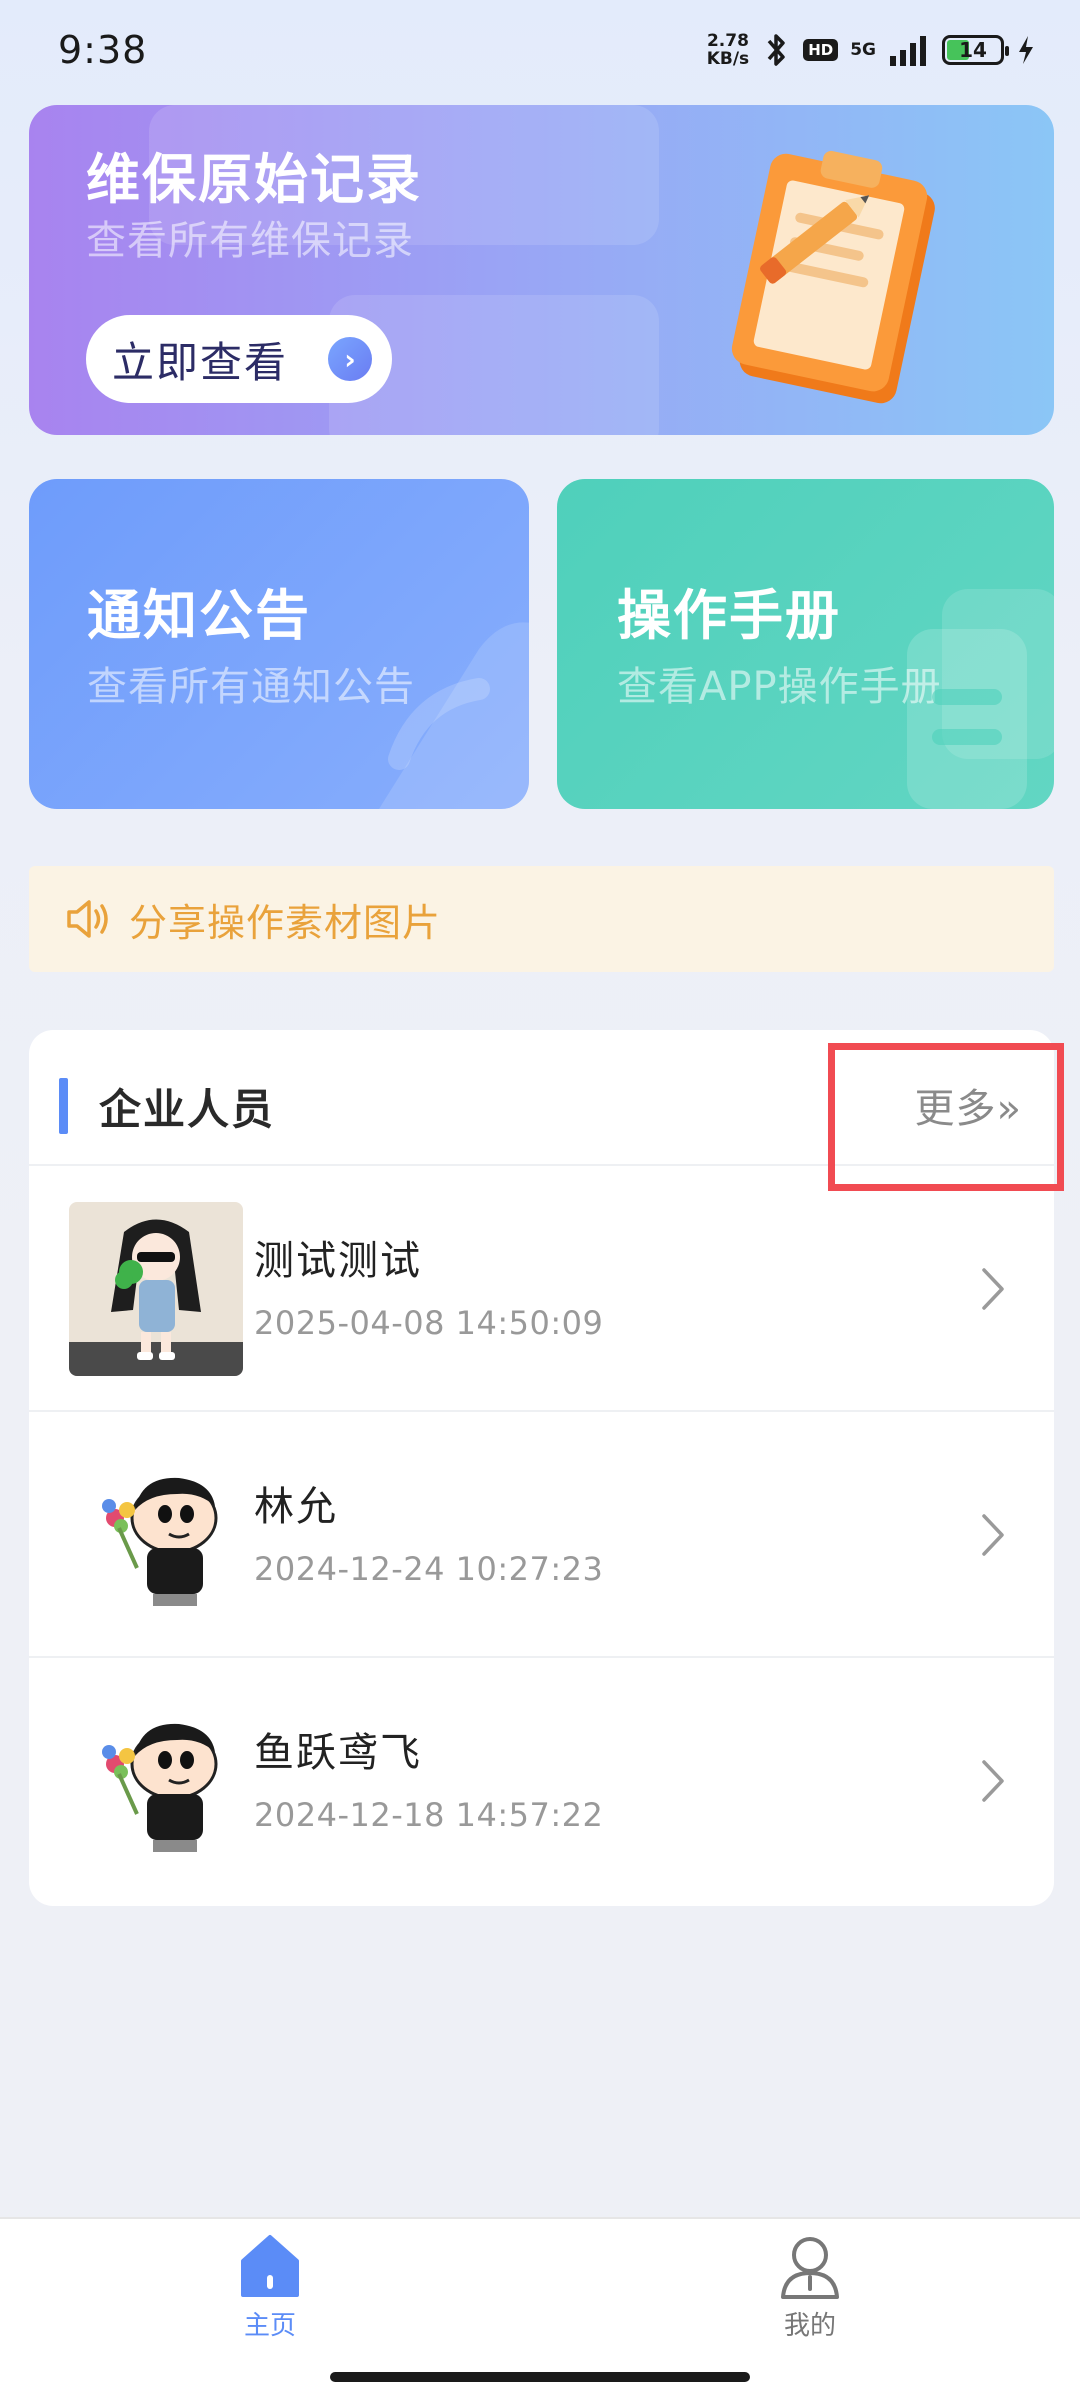 This screenshot has height=2400, width=1080. Describe the element at coordinates (729, 615) in the screenshot. I see `manual-card-title: 操作手册` at that location.